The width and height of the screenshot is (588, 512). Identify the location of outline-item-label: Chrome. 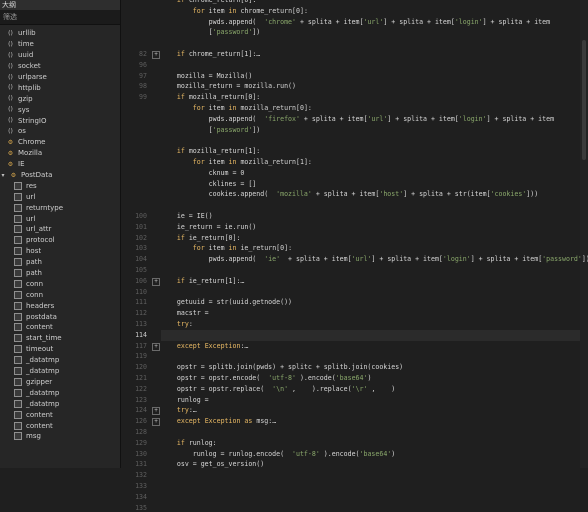
(32, 142).